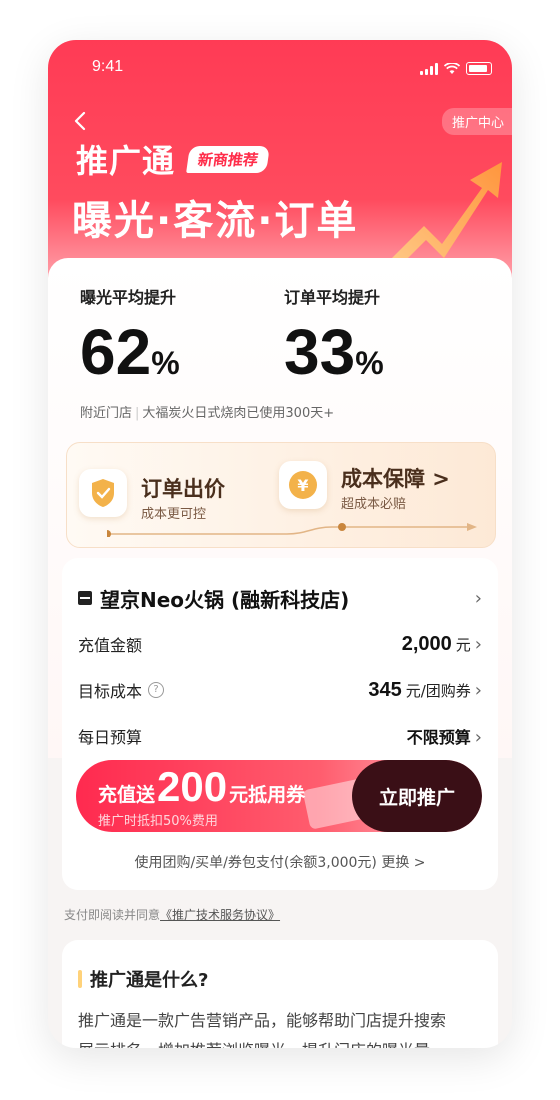  I want to click on status-time: 9:41, so click(108, 66).